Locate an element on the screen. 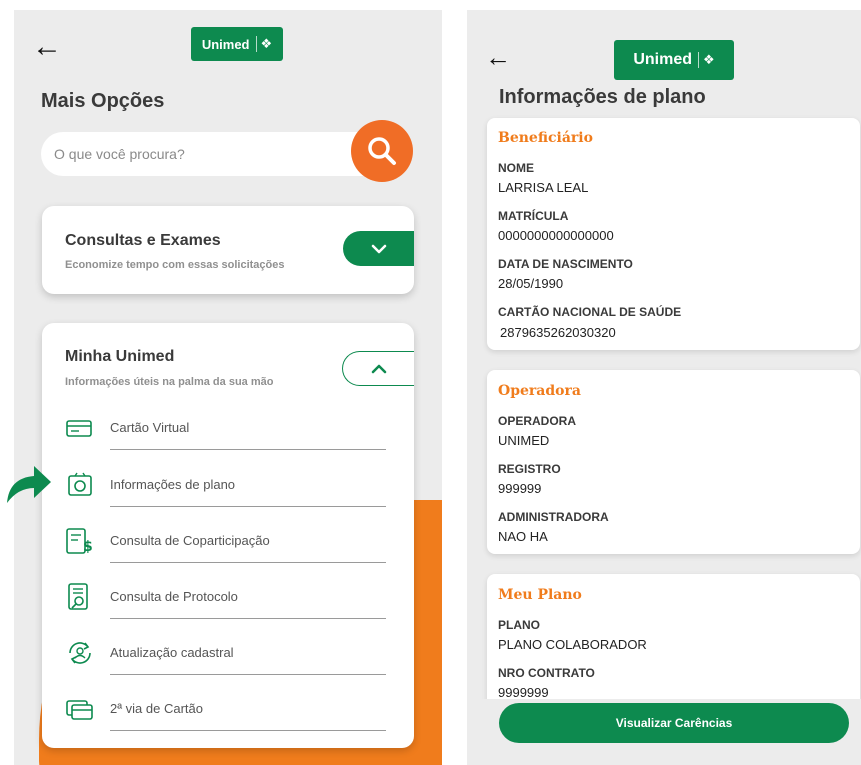  field-label-registro: REGISTRO is located at coordinates (529, 469).